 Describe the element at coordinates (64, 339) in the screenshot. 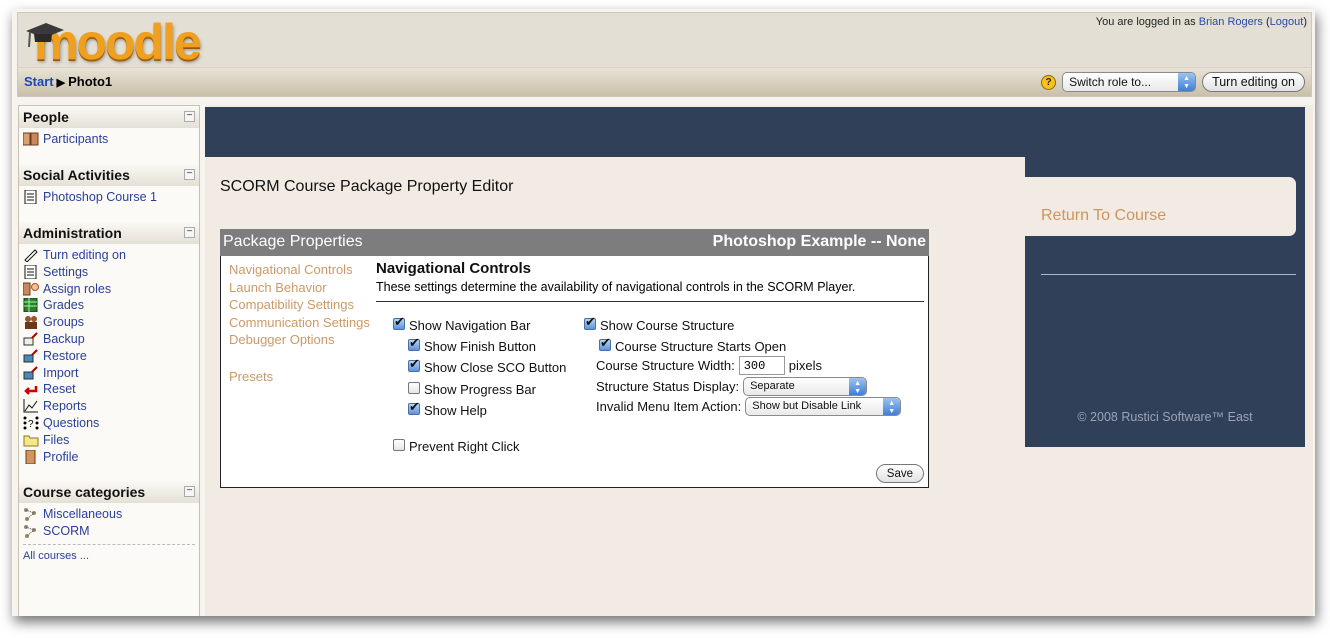

I see `sidebar-link: Backup` at that location.